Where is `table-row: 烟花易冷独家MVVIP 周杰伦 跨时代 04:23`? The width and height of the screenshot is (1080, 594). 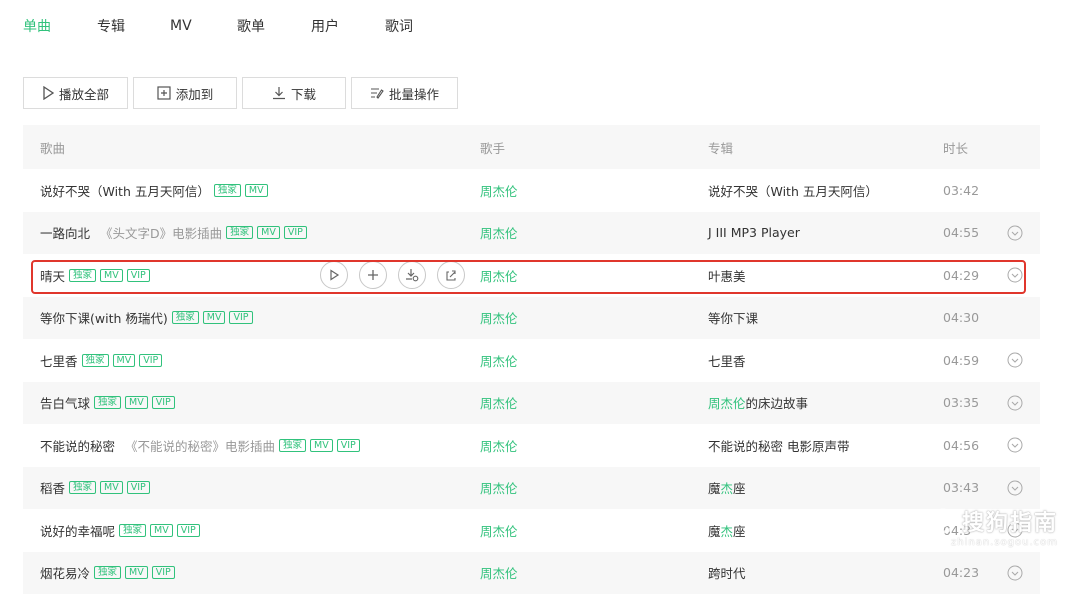
table-row: 烟花易冷独家MVVIP 周杰伦 跨时代 04:23 is located at coordinates (531, 573).